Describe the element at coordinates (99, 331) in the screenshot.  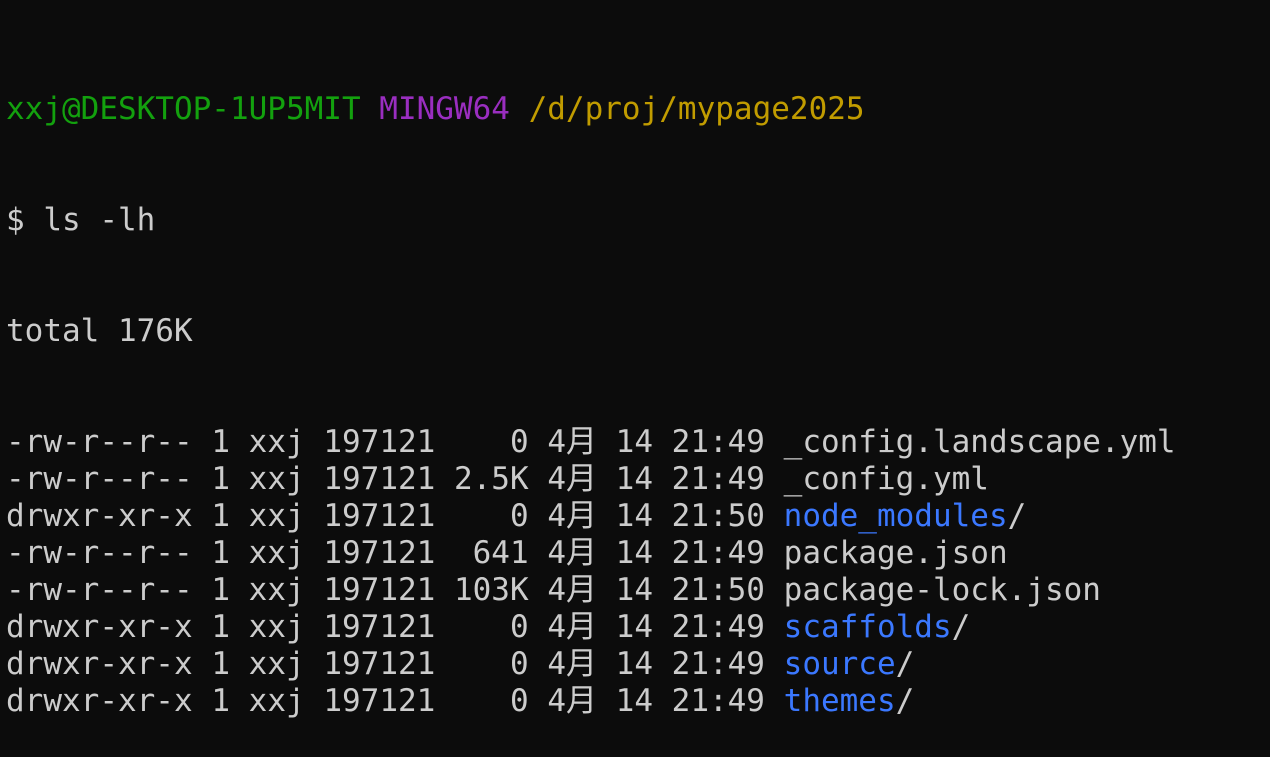
I see `total-line: total 176K` at that location.